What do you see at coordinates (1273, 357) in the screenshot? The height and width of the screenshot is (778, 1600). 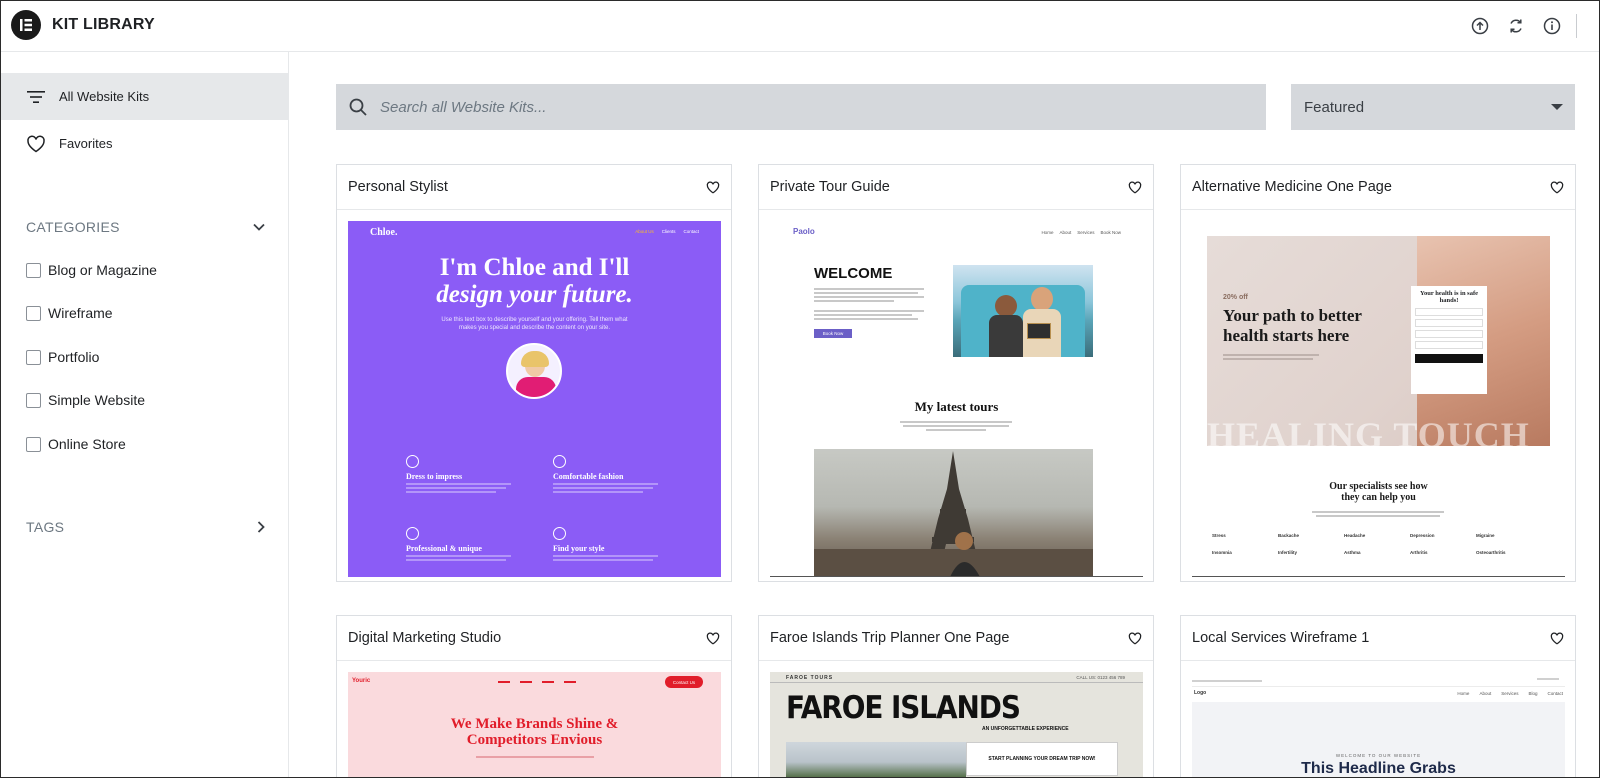 I see `preview-hero-text` at bounding box center [1273, 357].